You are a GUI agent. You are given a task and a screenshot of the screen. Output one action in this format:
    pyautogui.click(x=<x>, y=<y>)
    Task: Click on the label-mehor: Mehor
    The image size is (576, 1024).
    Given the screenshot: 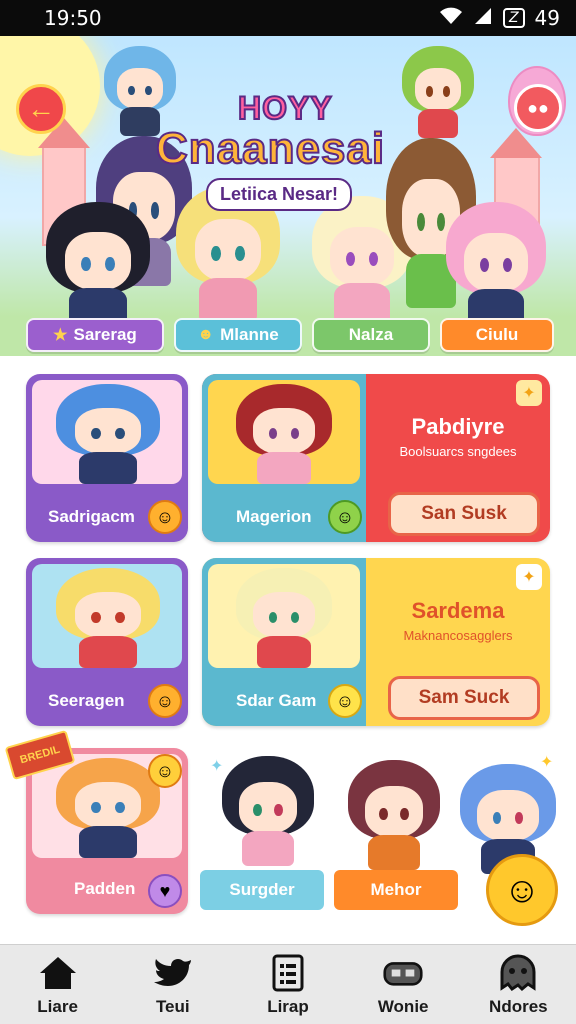 What is the action you would take?
    pyautogui.click(x=396, y=890)
    